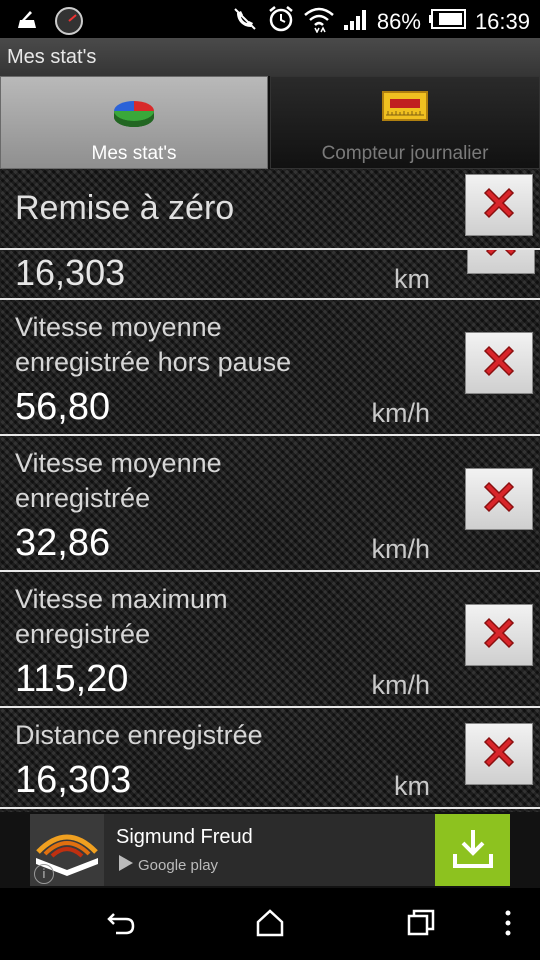 This screenshot has height=960, width=540. Describe the element at coordinates (398, 21) in the screenshot. I see `battery-level: 86%` at that location.